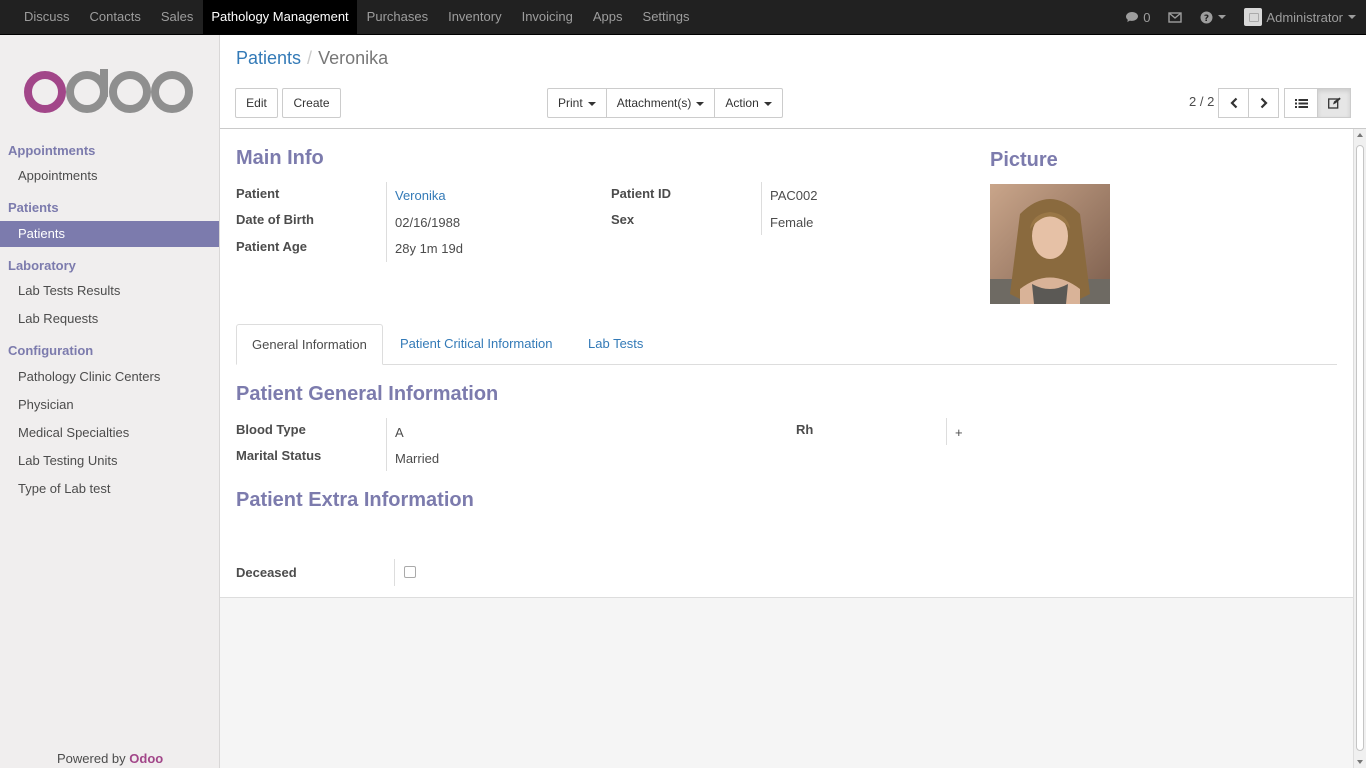 Image resolution: width=1366 pixels, height=768 pixels. Describe the element at coordinates (309, 344) in the screenshot. I see `tab-general-information: General Information` at that location.